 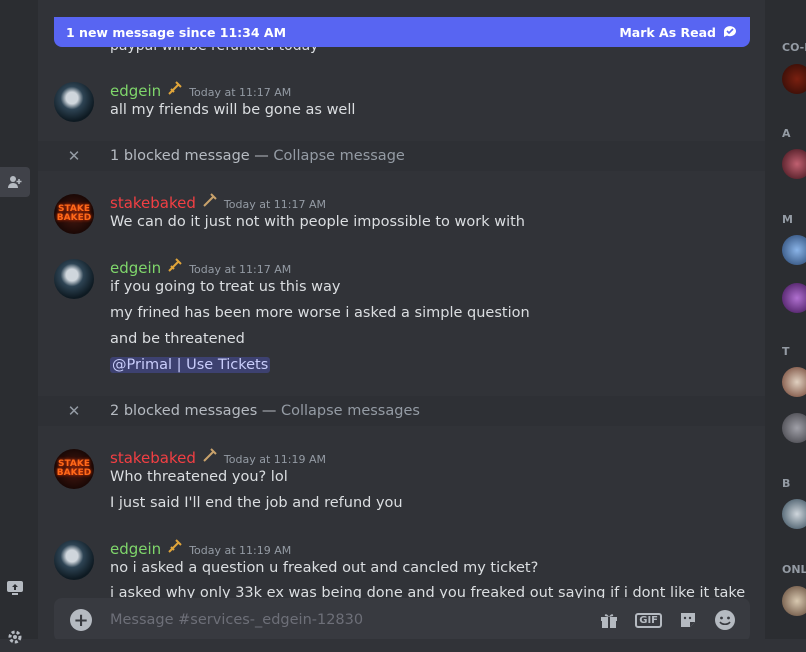 I want to click on collapse-link: Collapse messages, so click(x=350, y=411).